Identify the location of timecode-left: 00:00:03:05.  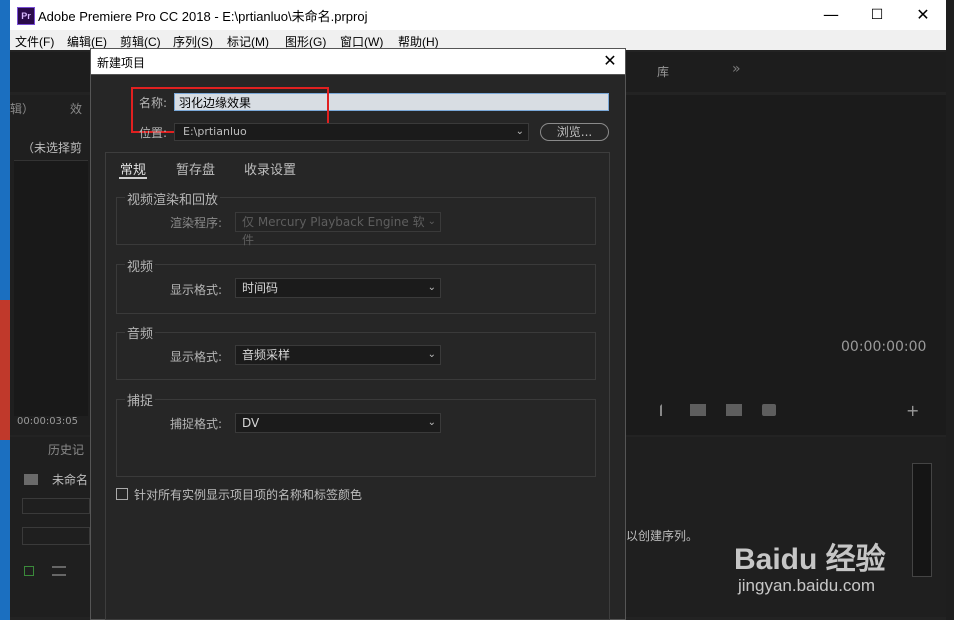
(48, 421).